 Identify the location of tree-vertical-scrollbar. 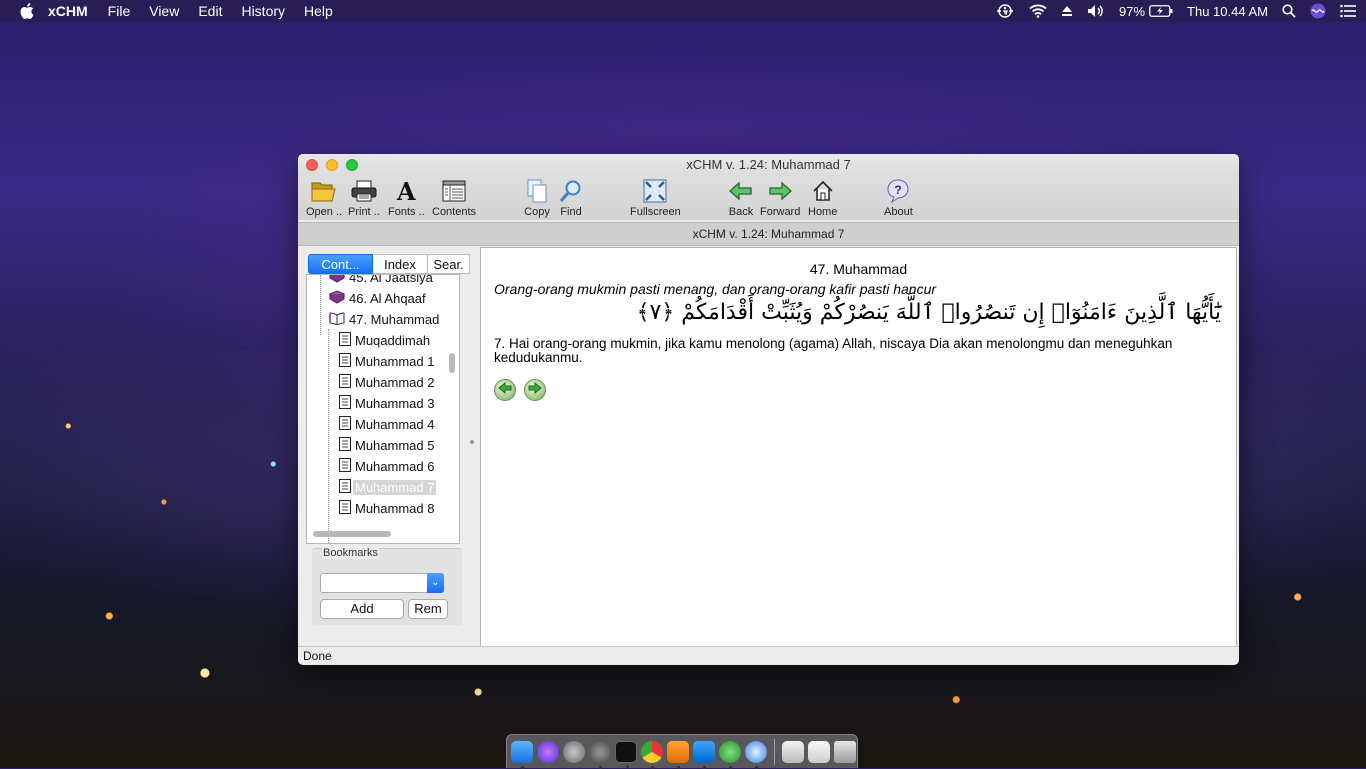
(452, 363).